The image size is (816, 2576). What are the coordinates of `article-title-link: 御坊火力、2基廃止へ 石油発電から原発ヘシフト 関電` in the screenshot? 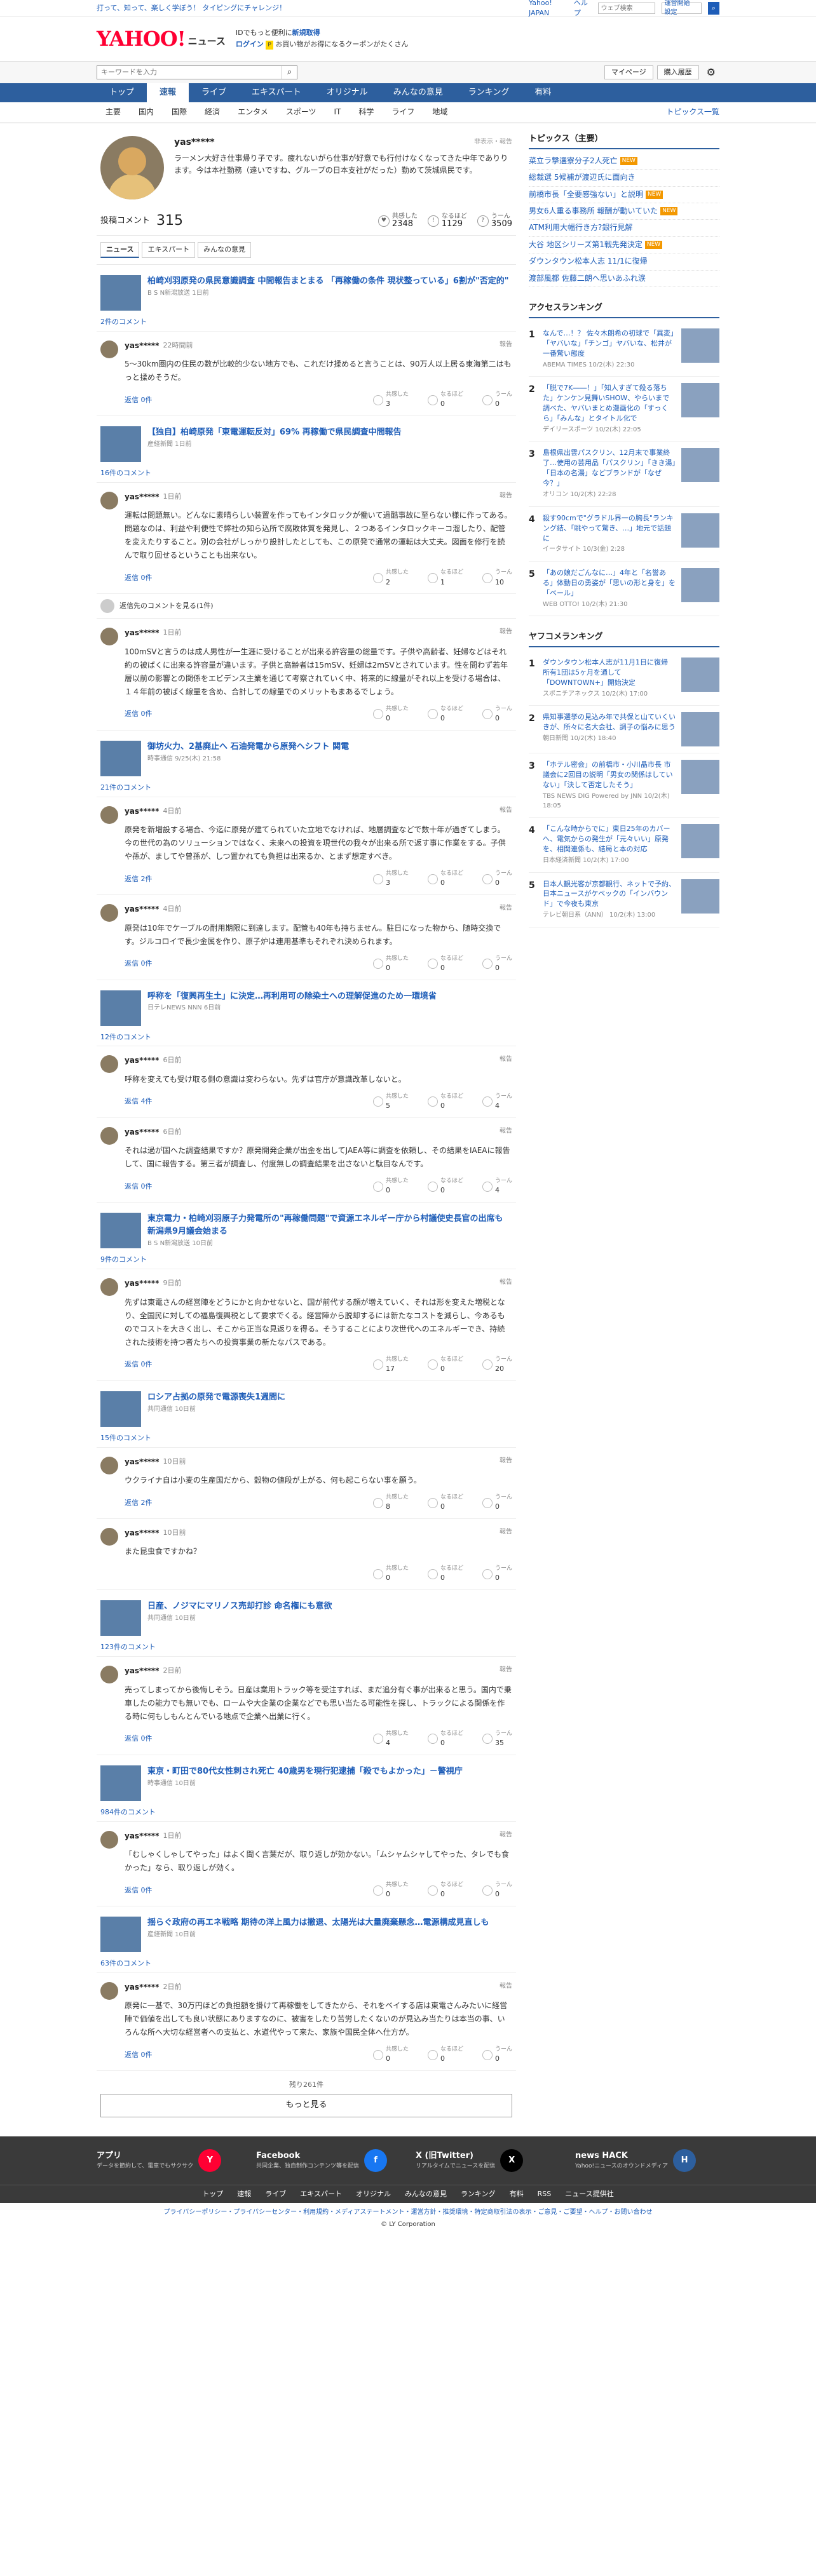 It's located at (248, 747).